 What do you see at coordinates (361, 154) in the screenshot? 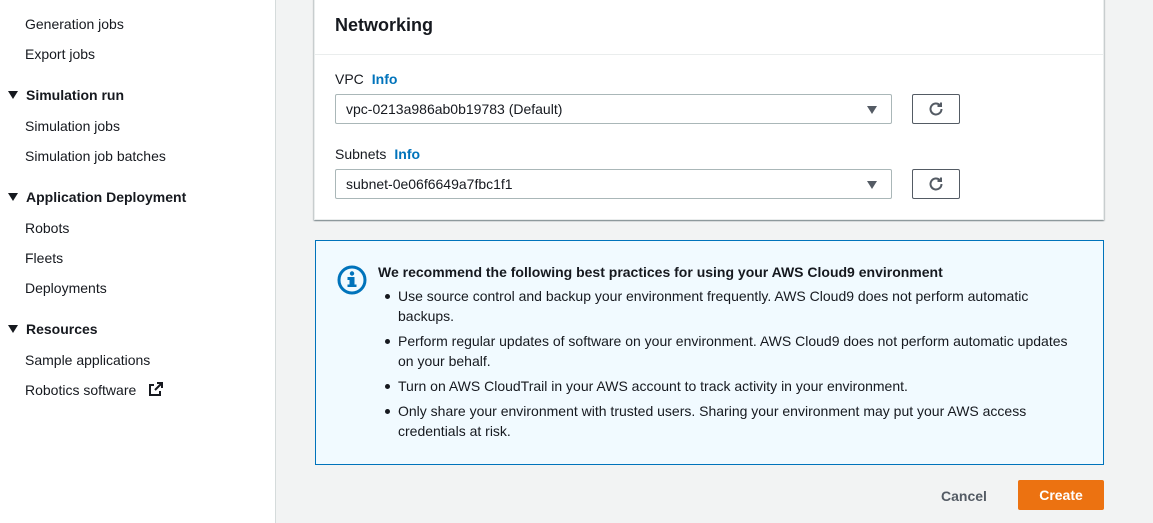
I see `subnets-label-text: Subnets` at bounding box center [361, 154].